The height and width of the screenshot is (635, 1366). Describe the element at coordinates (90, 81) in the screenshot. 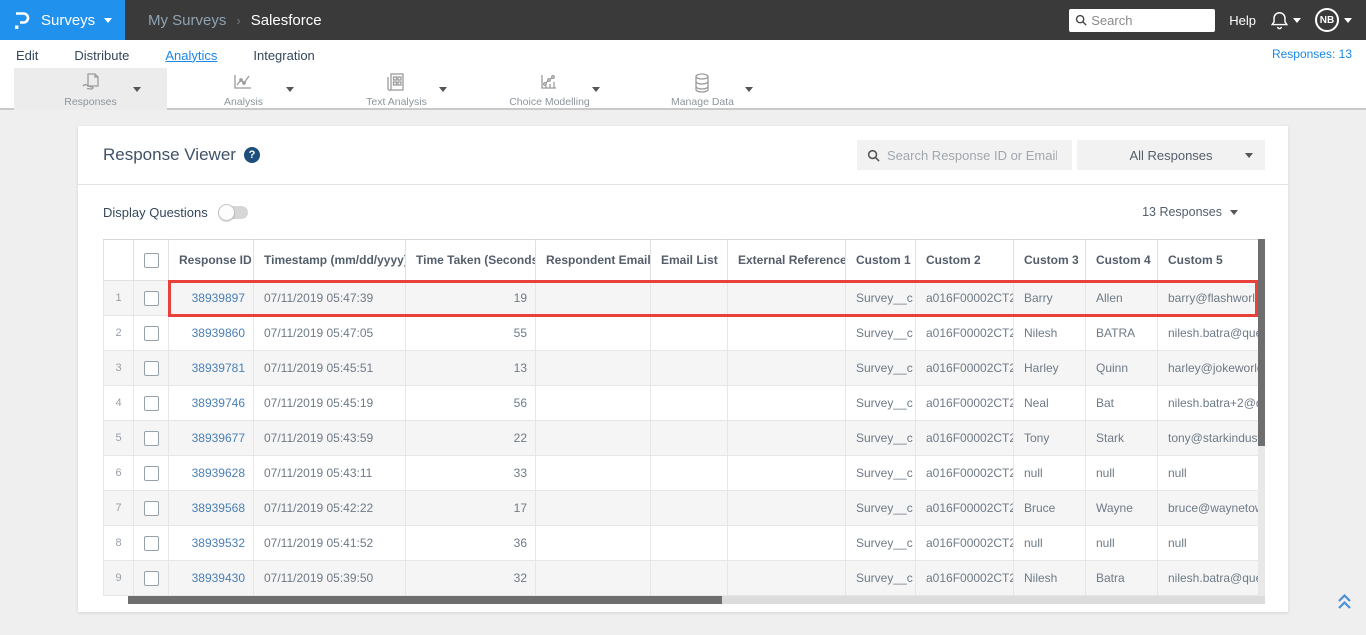

I see `responses-icon` at that location.